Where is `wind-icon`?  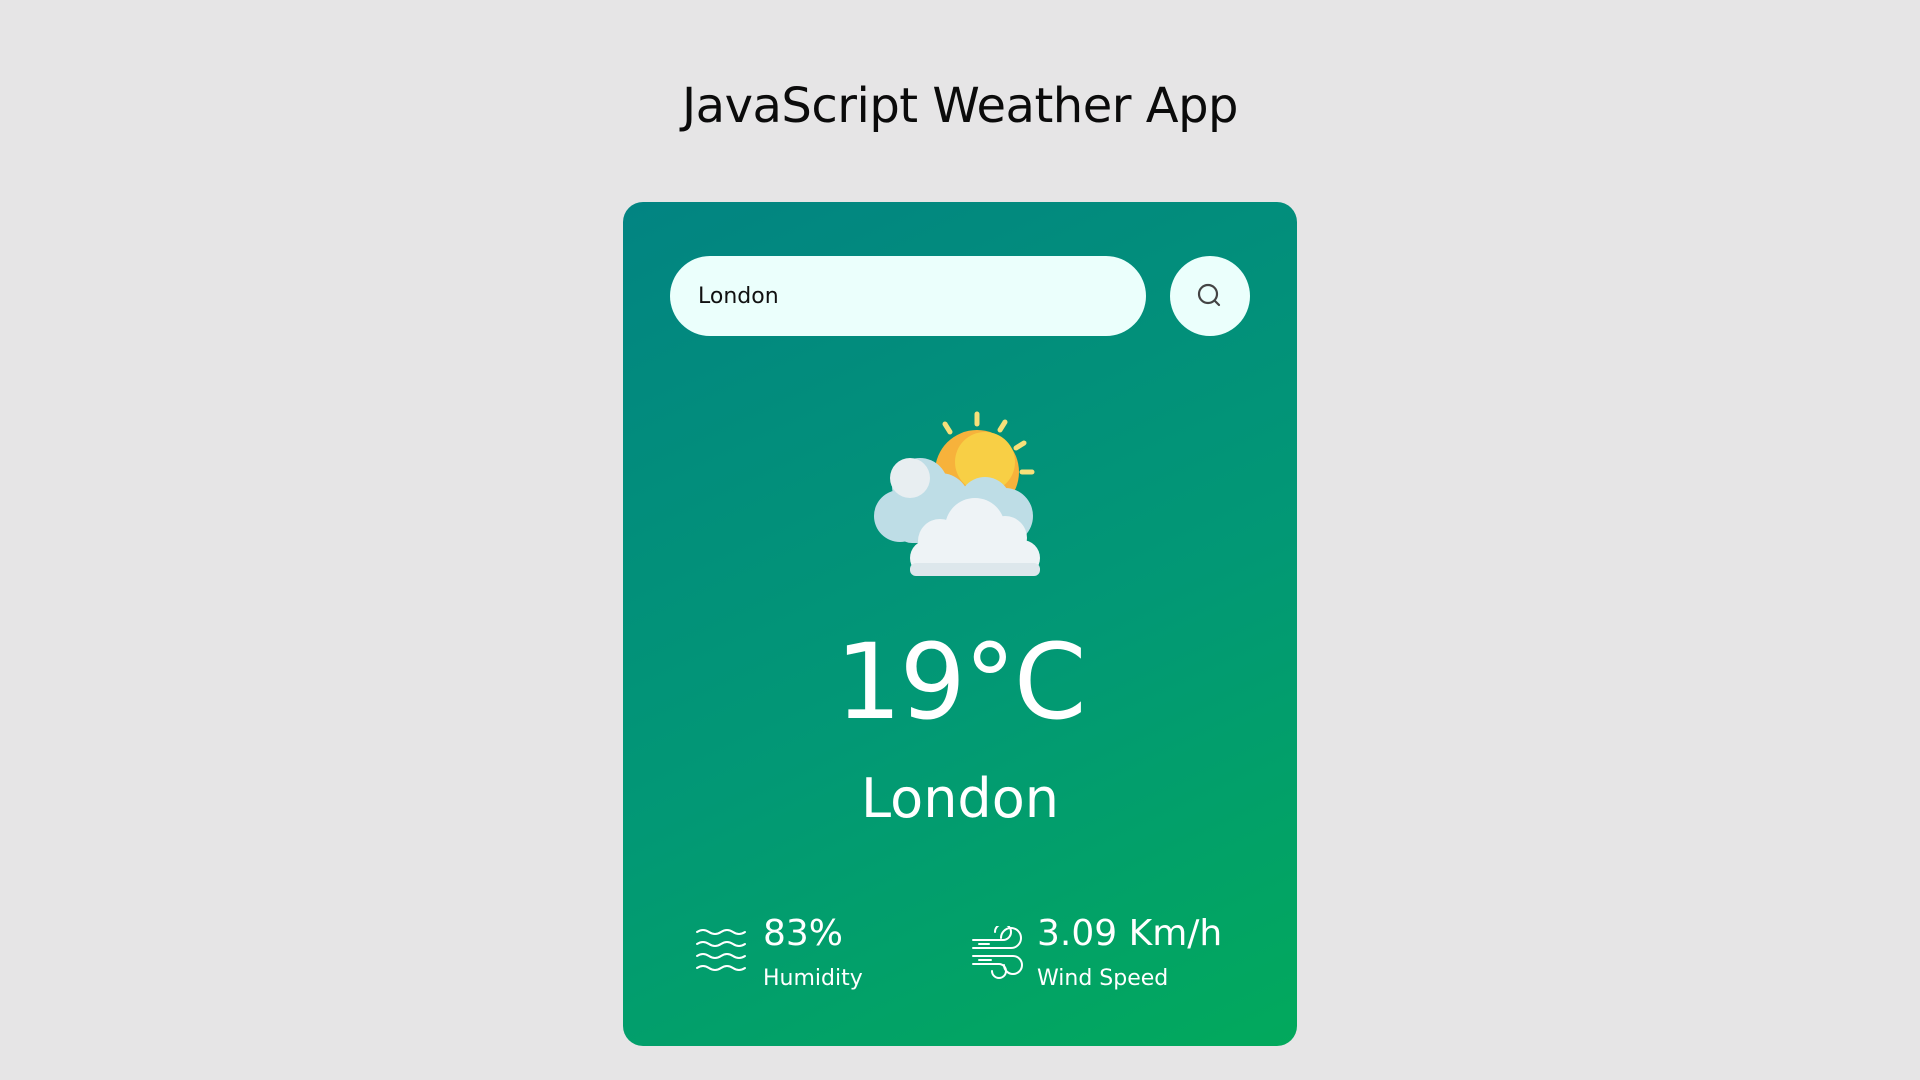
wind-icon is located at coordinates (997, 954).